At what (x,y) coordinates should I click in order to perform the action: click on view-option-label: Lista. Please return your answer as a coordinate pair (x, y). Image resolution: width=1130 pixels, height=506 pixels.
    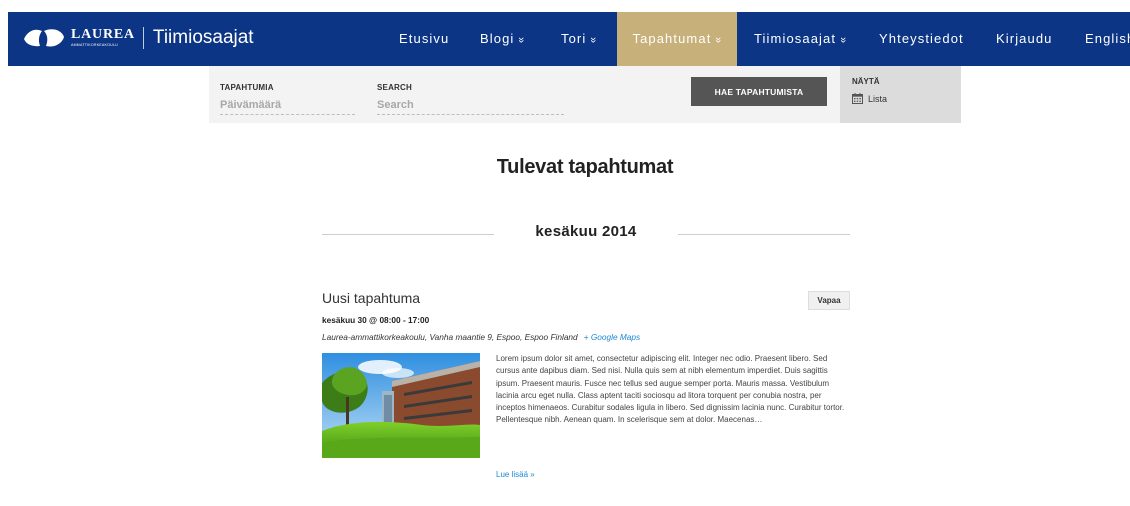
    Looking at the image, I should click on (878, 98).